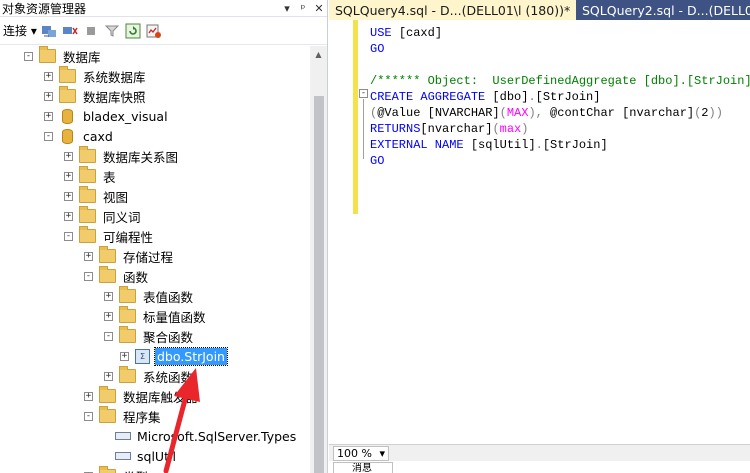 This screenshot has width=750, height=473. What do you see at coordinates (97, 196) in the screenshot?
I see `tree-node: + 视图` at bounding box center [97, 196].